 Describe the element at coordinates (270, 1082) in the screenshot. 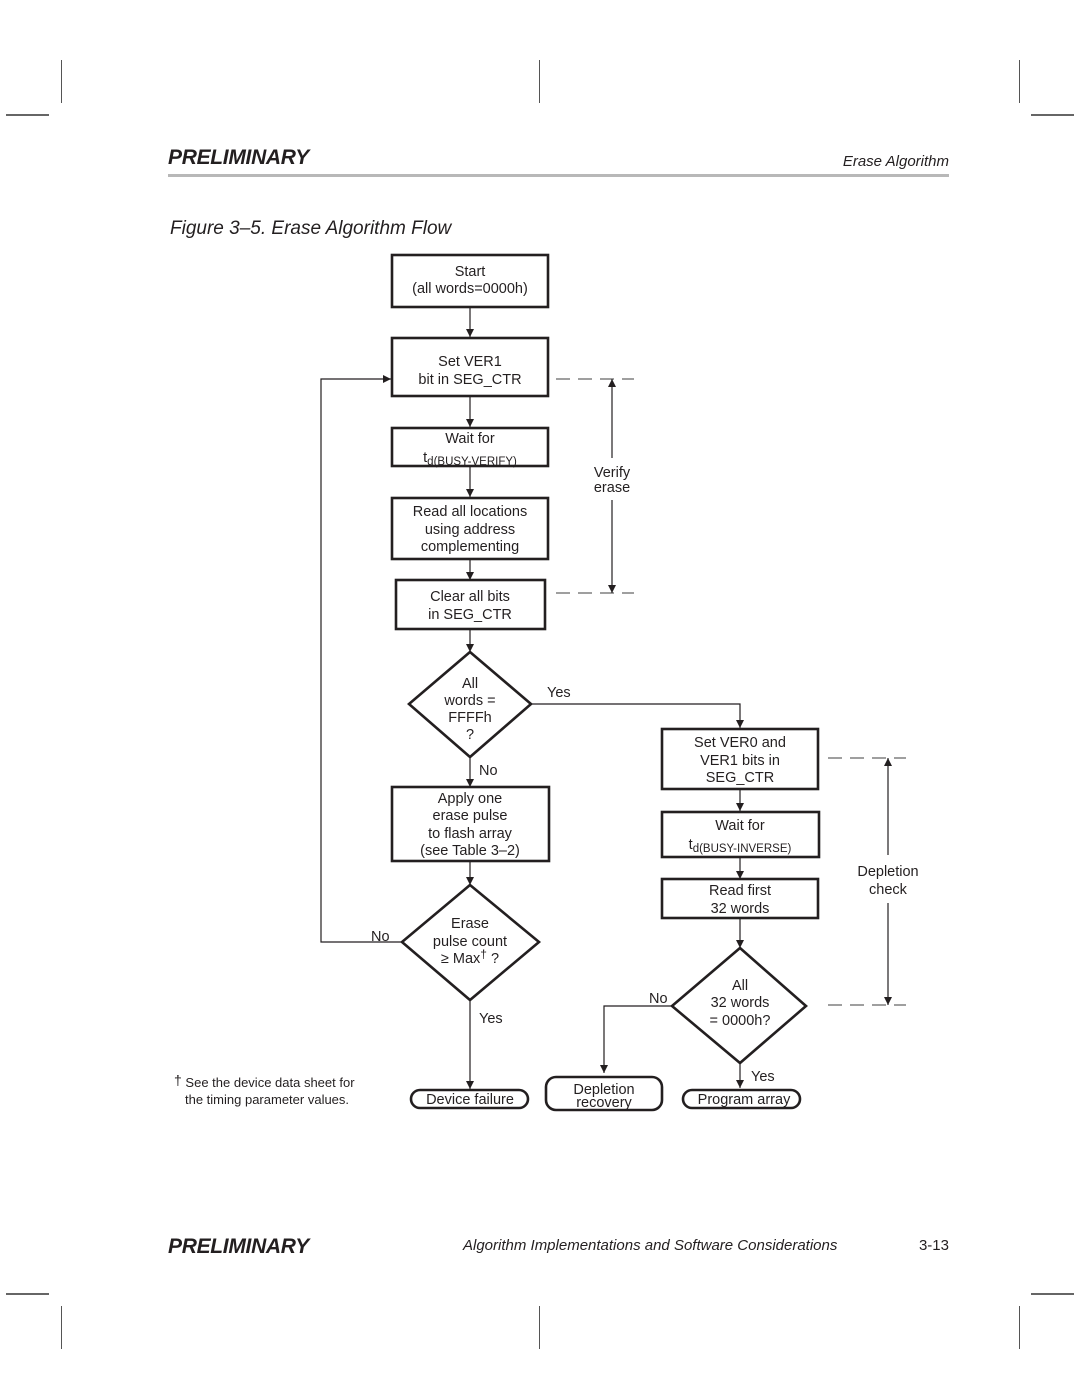

I see `footnote-line1: See the device data sheet for` at that location.